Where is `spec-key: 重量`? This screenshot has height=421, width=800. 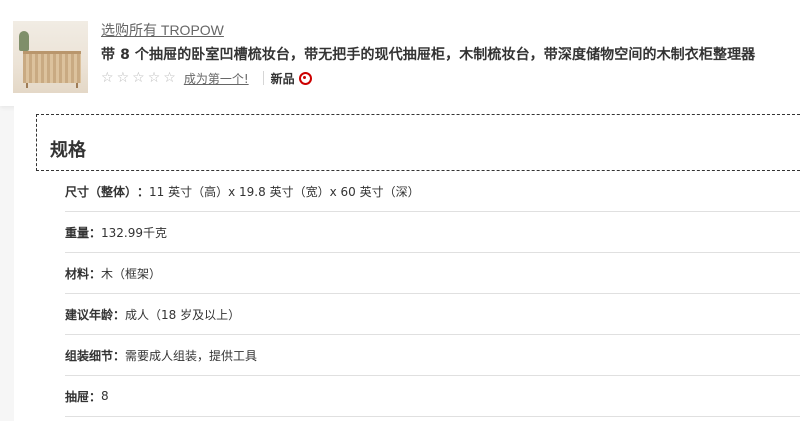
spec-key: 重量 is located at coordinates (77, 232).